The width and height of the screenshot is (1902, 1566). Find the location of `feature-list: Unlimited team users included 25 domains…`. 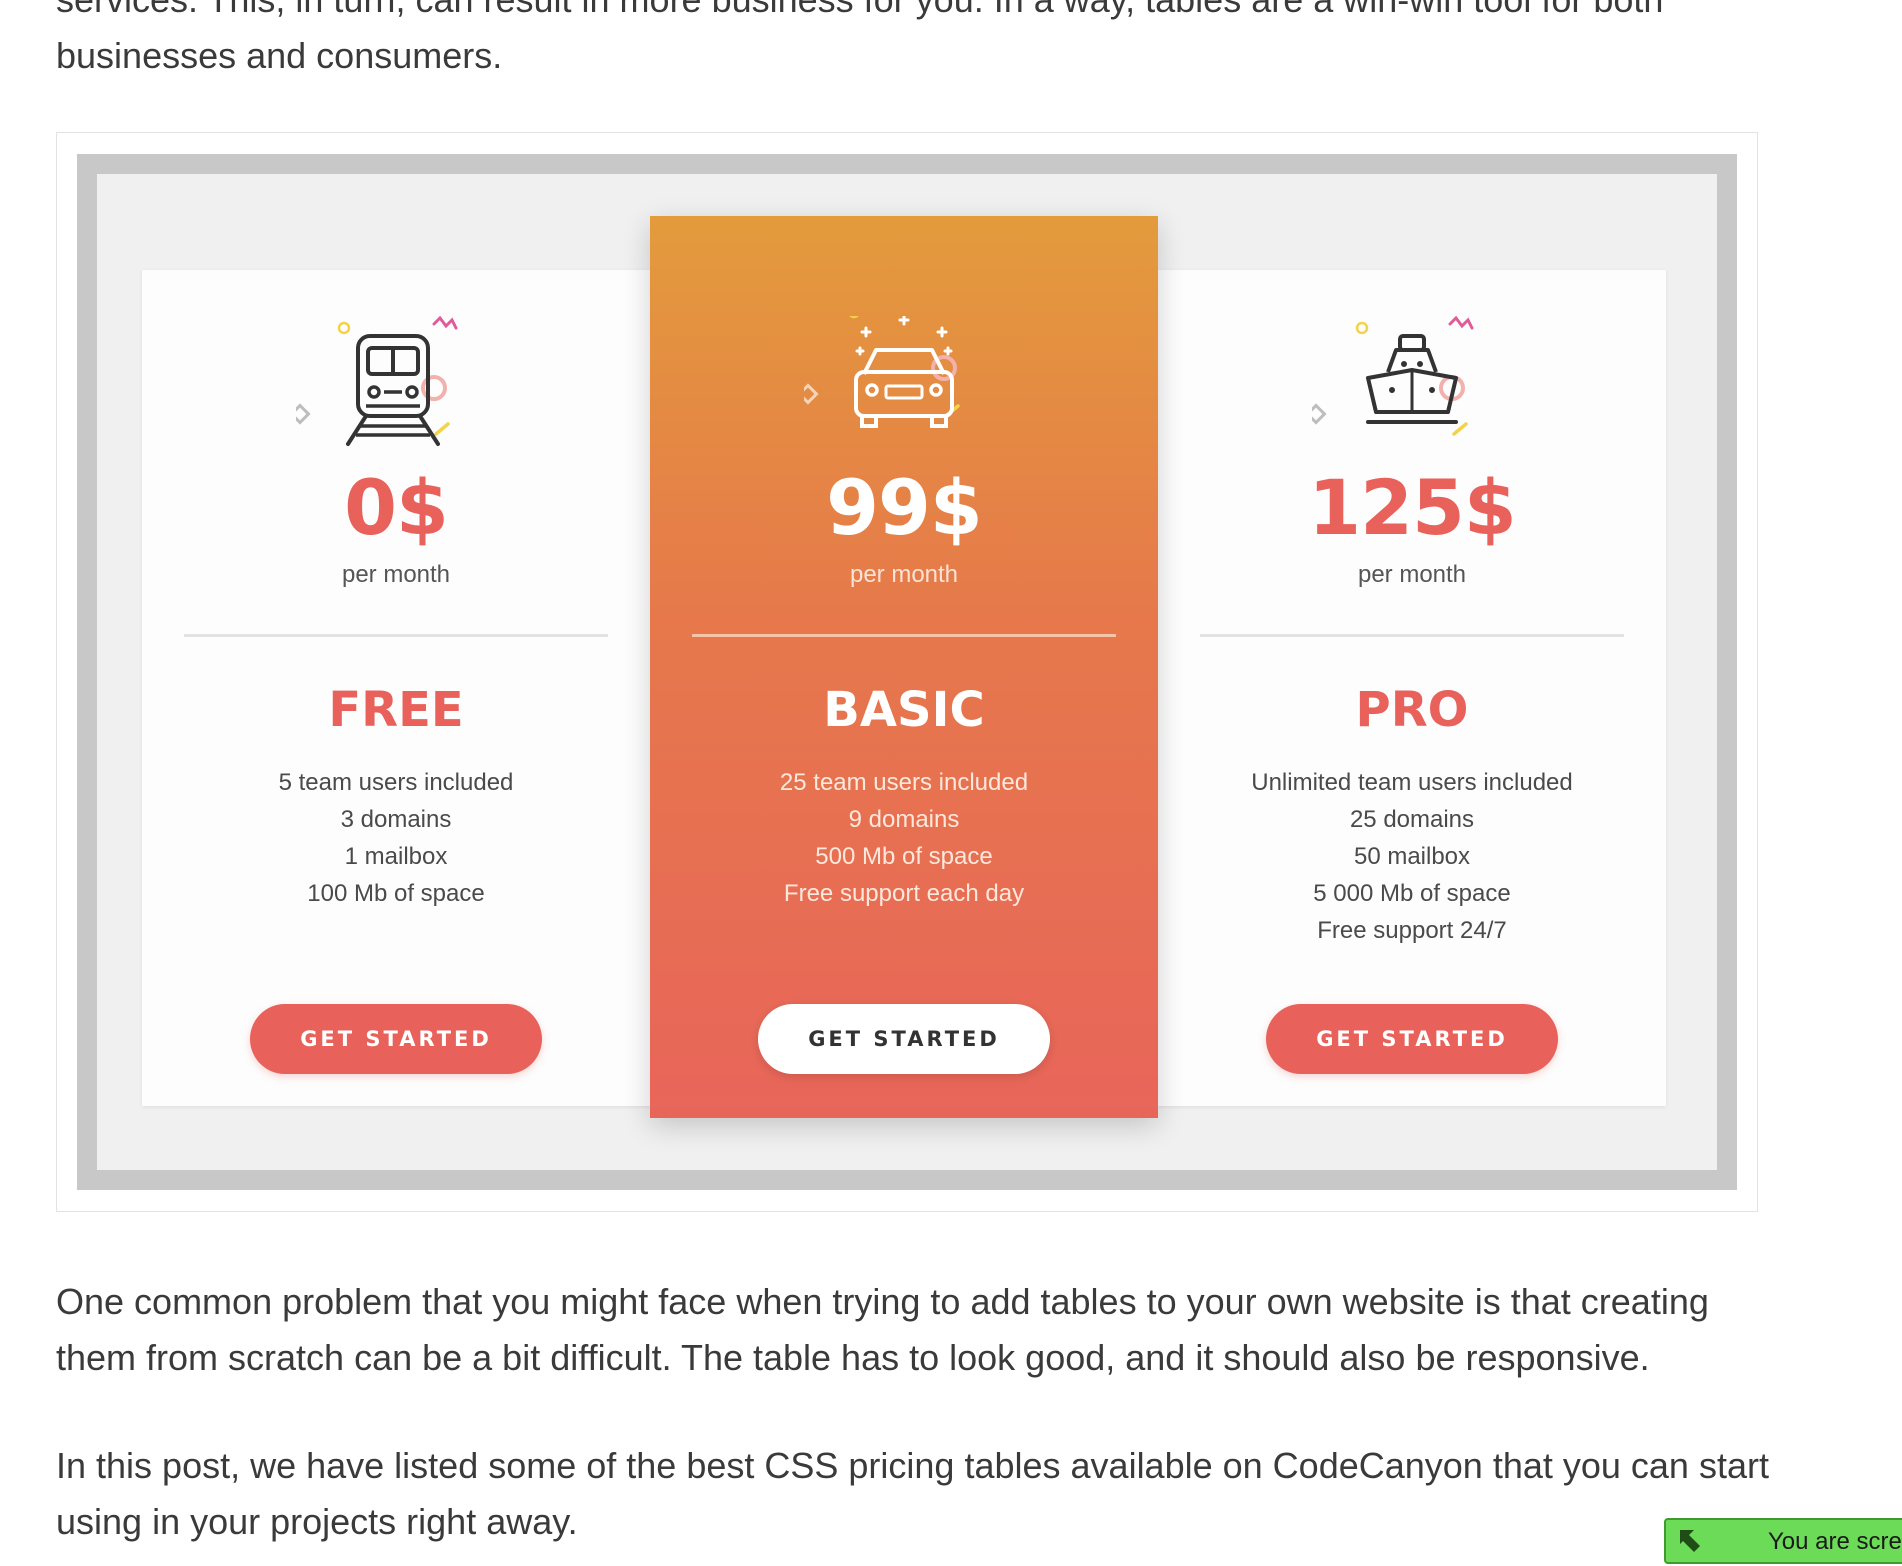

feature-list: Unlimited team users included 25 domains… is located at coordinates (1412, 856).